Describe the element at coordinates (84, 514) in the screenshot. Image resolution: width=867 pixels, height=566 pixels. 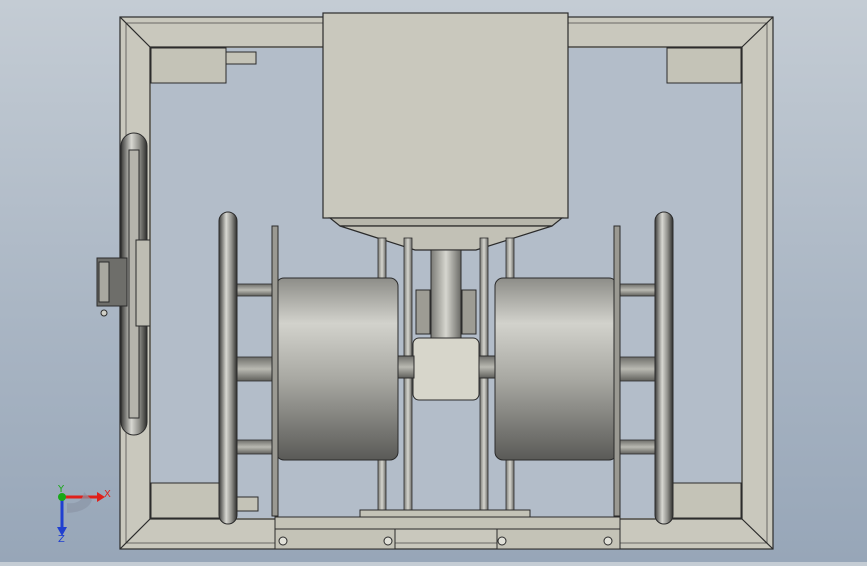
I see `orientation-triad: X Y Z` at that location.